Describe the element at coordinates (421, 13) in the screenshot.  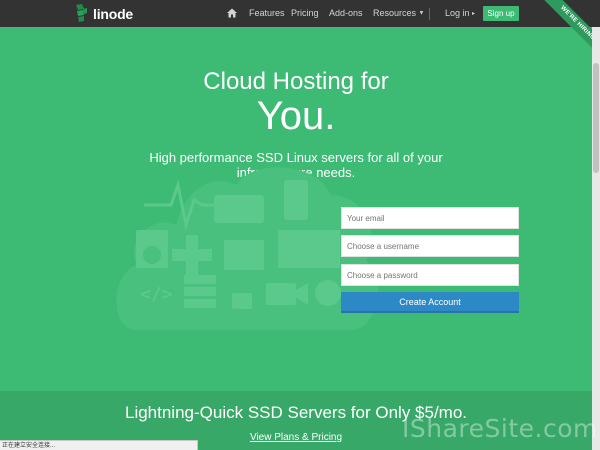
I see `chevron-down-icon: ▼` at that location.